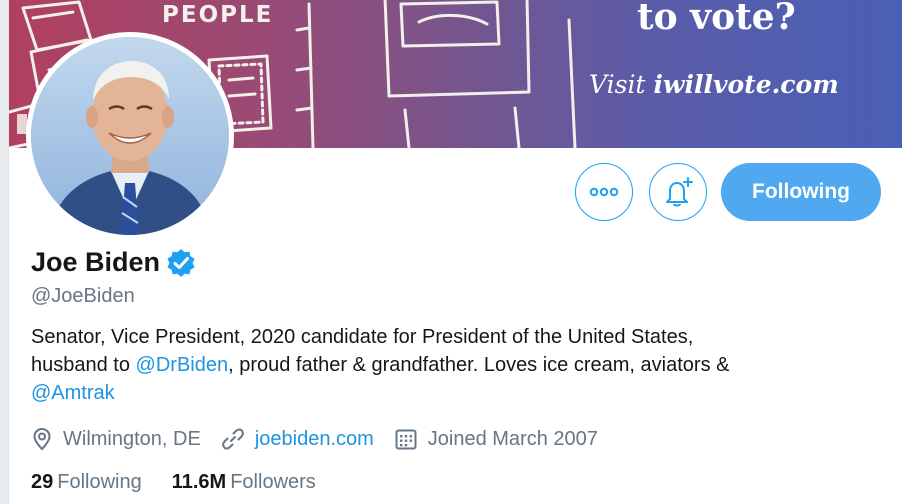 This screenshot has width=902, height=504. I want to click on more-options-button, so click(604, 192).